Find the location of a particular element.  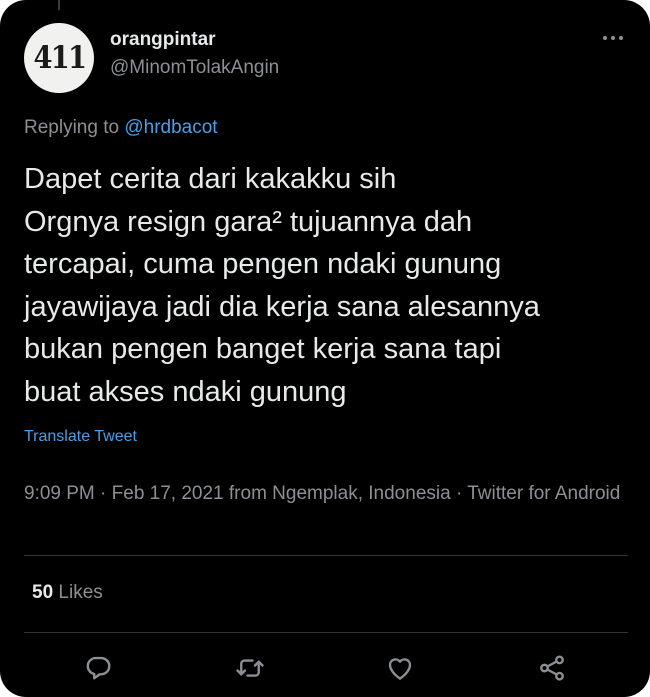

avatar-logo-text: 411 is located at coordinates (59, 58).